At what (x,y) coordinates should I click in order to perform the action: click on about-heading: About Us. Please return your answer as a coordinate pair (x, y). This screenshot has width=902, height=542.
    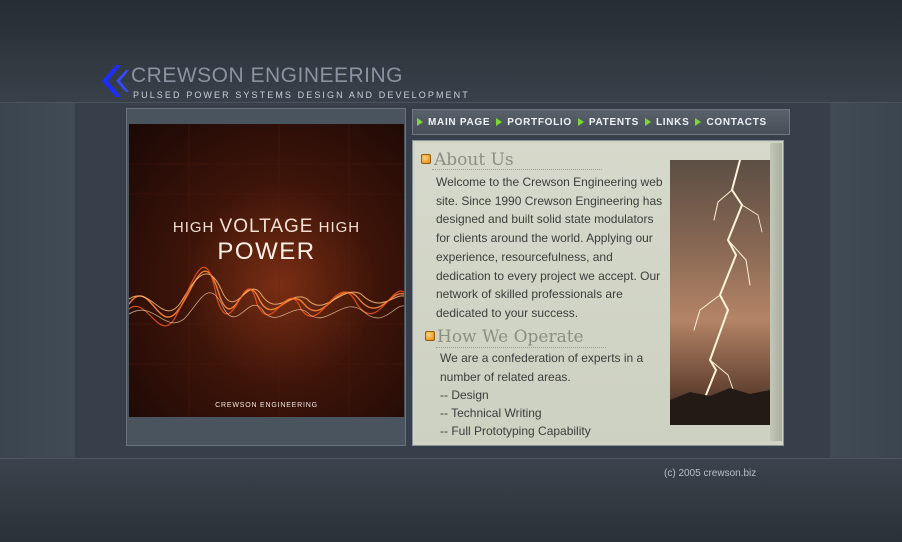
    Looking at the image, I should click on (474, 160).